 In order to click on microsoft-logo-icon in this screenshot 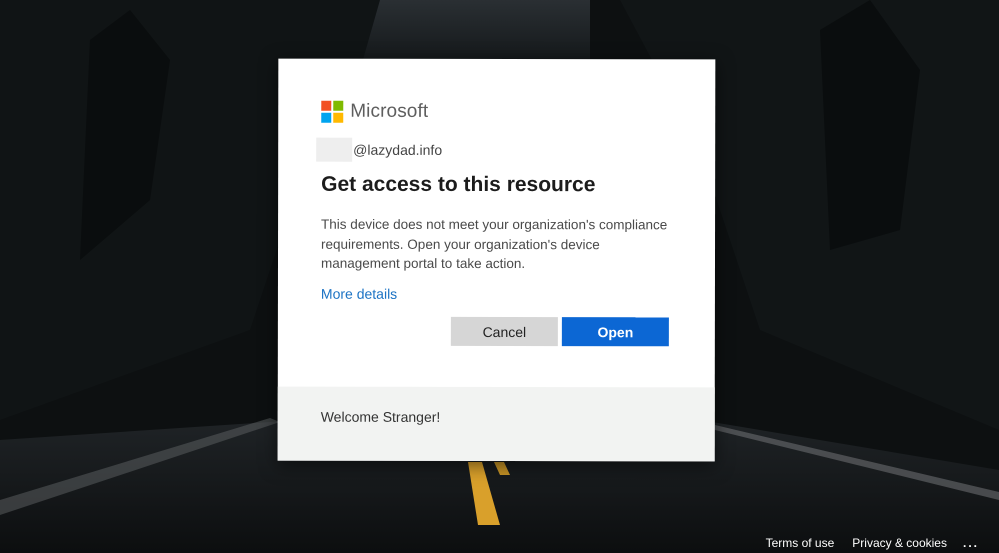, I will do `click(332, 111)`.